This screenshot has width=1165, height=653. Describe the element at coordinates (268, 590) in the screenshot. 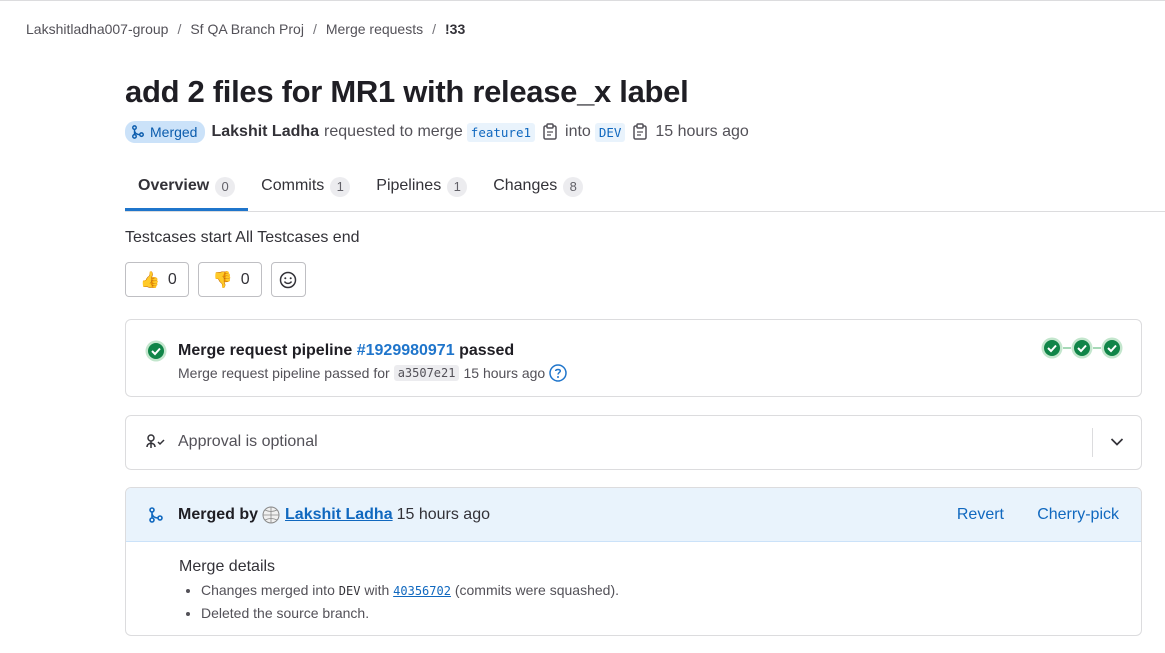

I see `detail-prefix: Changes merged into` at that location.